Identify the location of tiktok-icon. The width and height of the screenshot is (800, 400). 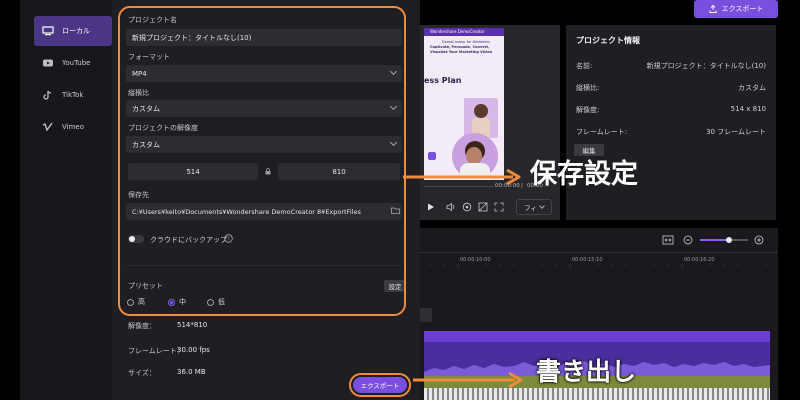
(47, 95).